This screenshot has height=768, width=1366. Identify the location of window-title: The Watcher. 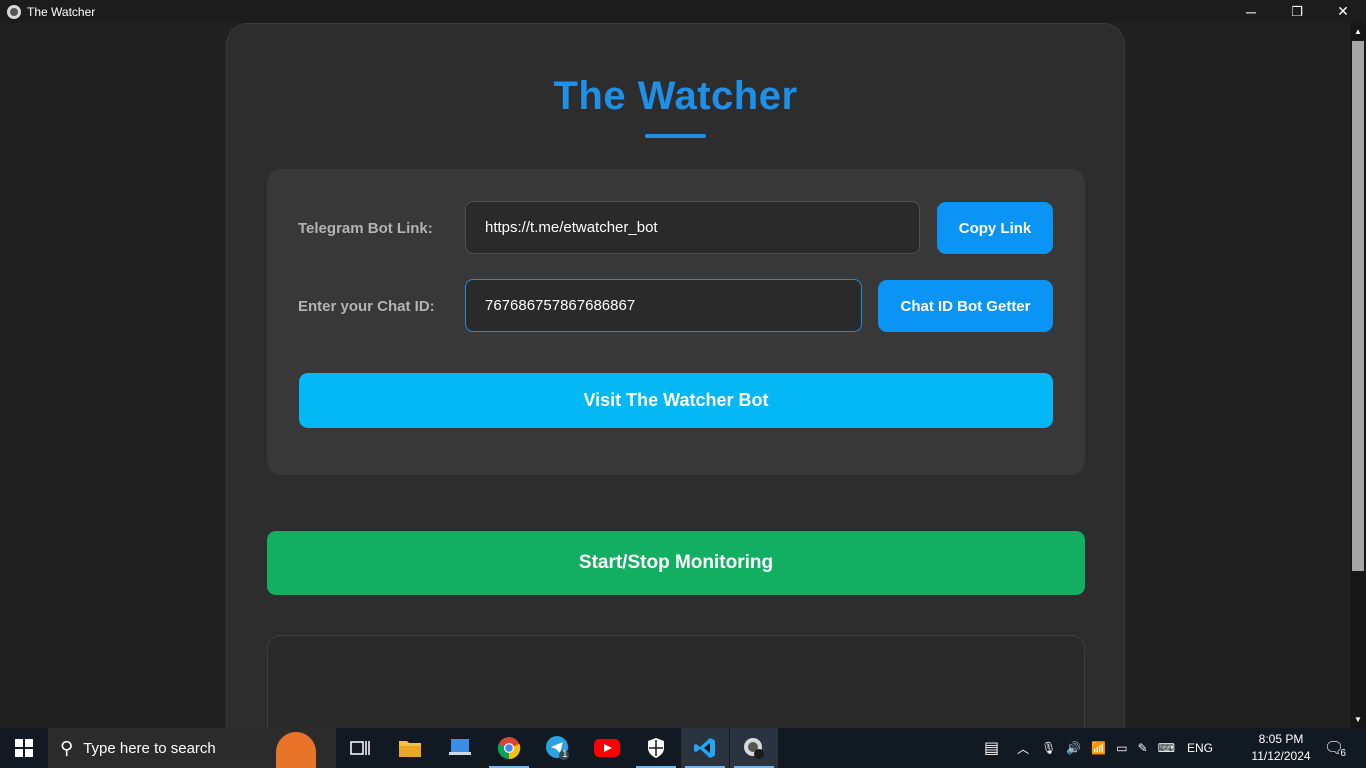
(61, 11).